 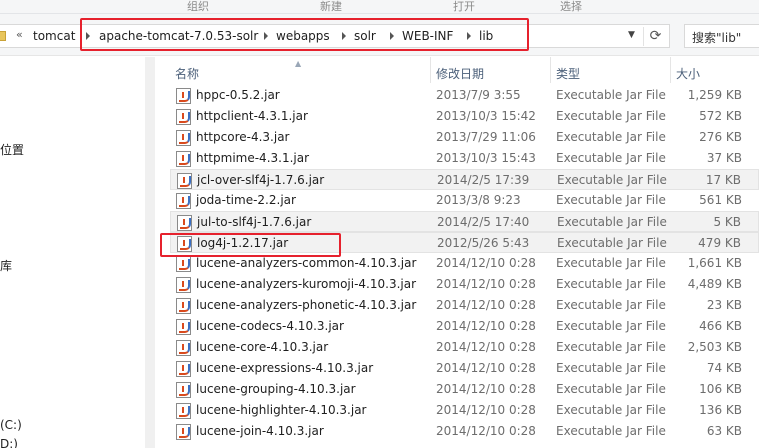 I want to click on file-size: 106 KB, so click(x=720, y=389).